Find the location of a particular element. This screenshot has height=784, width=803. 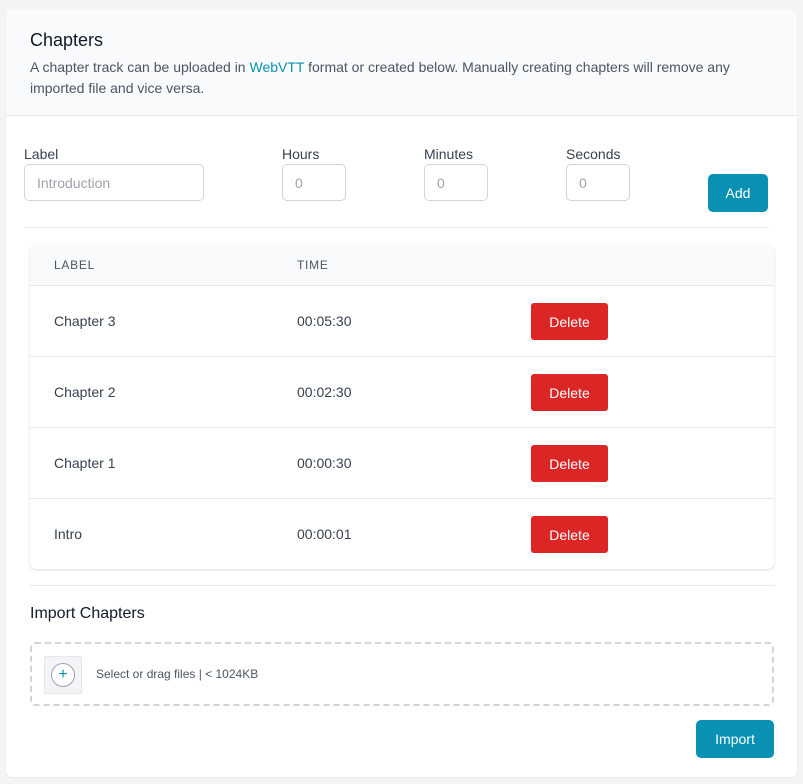

label-input is located at coordinates (114, 182).